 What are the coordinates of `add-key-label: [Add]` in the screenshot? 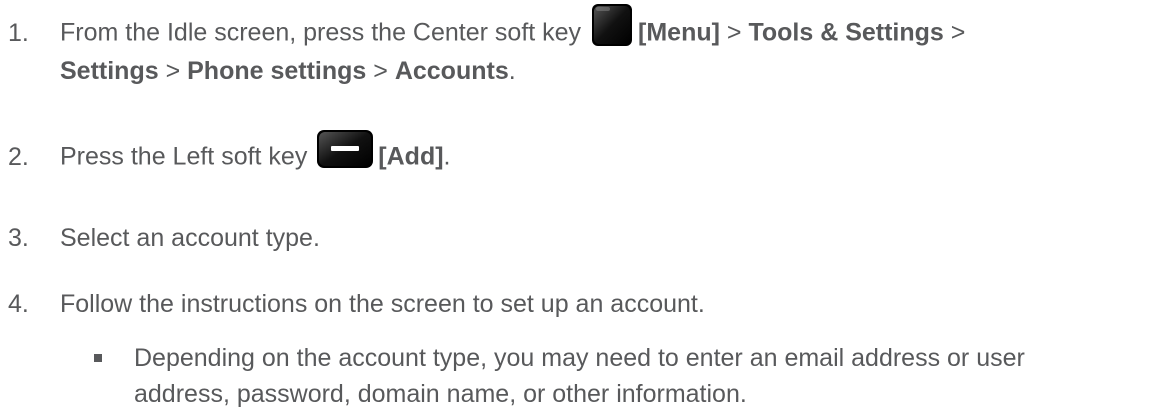 It's located at (411, 156).